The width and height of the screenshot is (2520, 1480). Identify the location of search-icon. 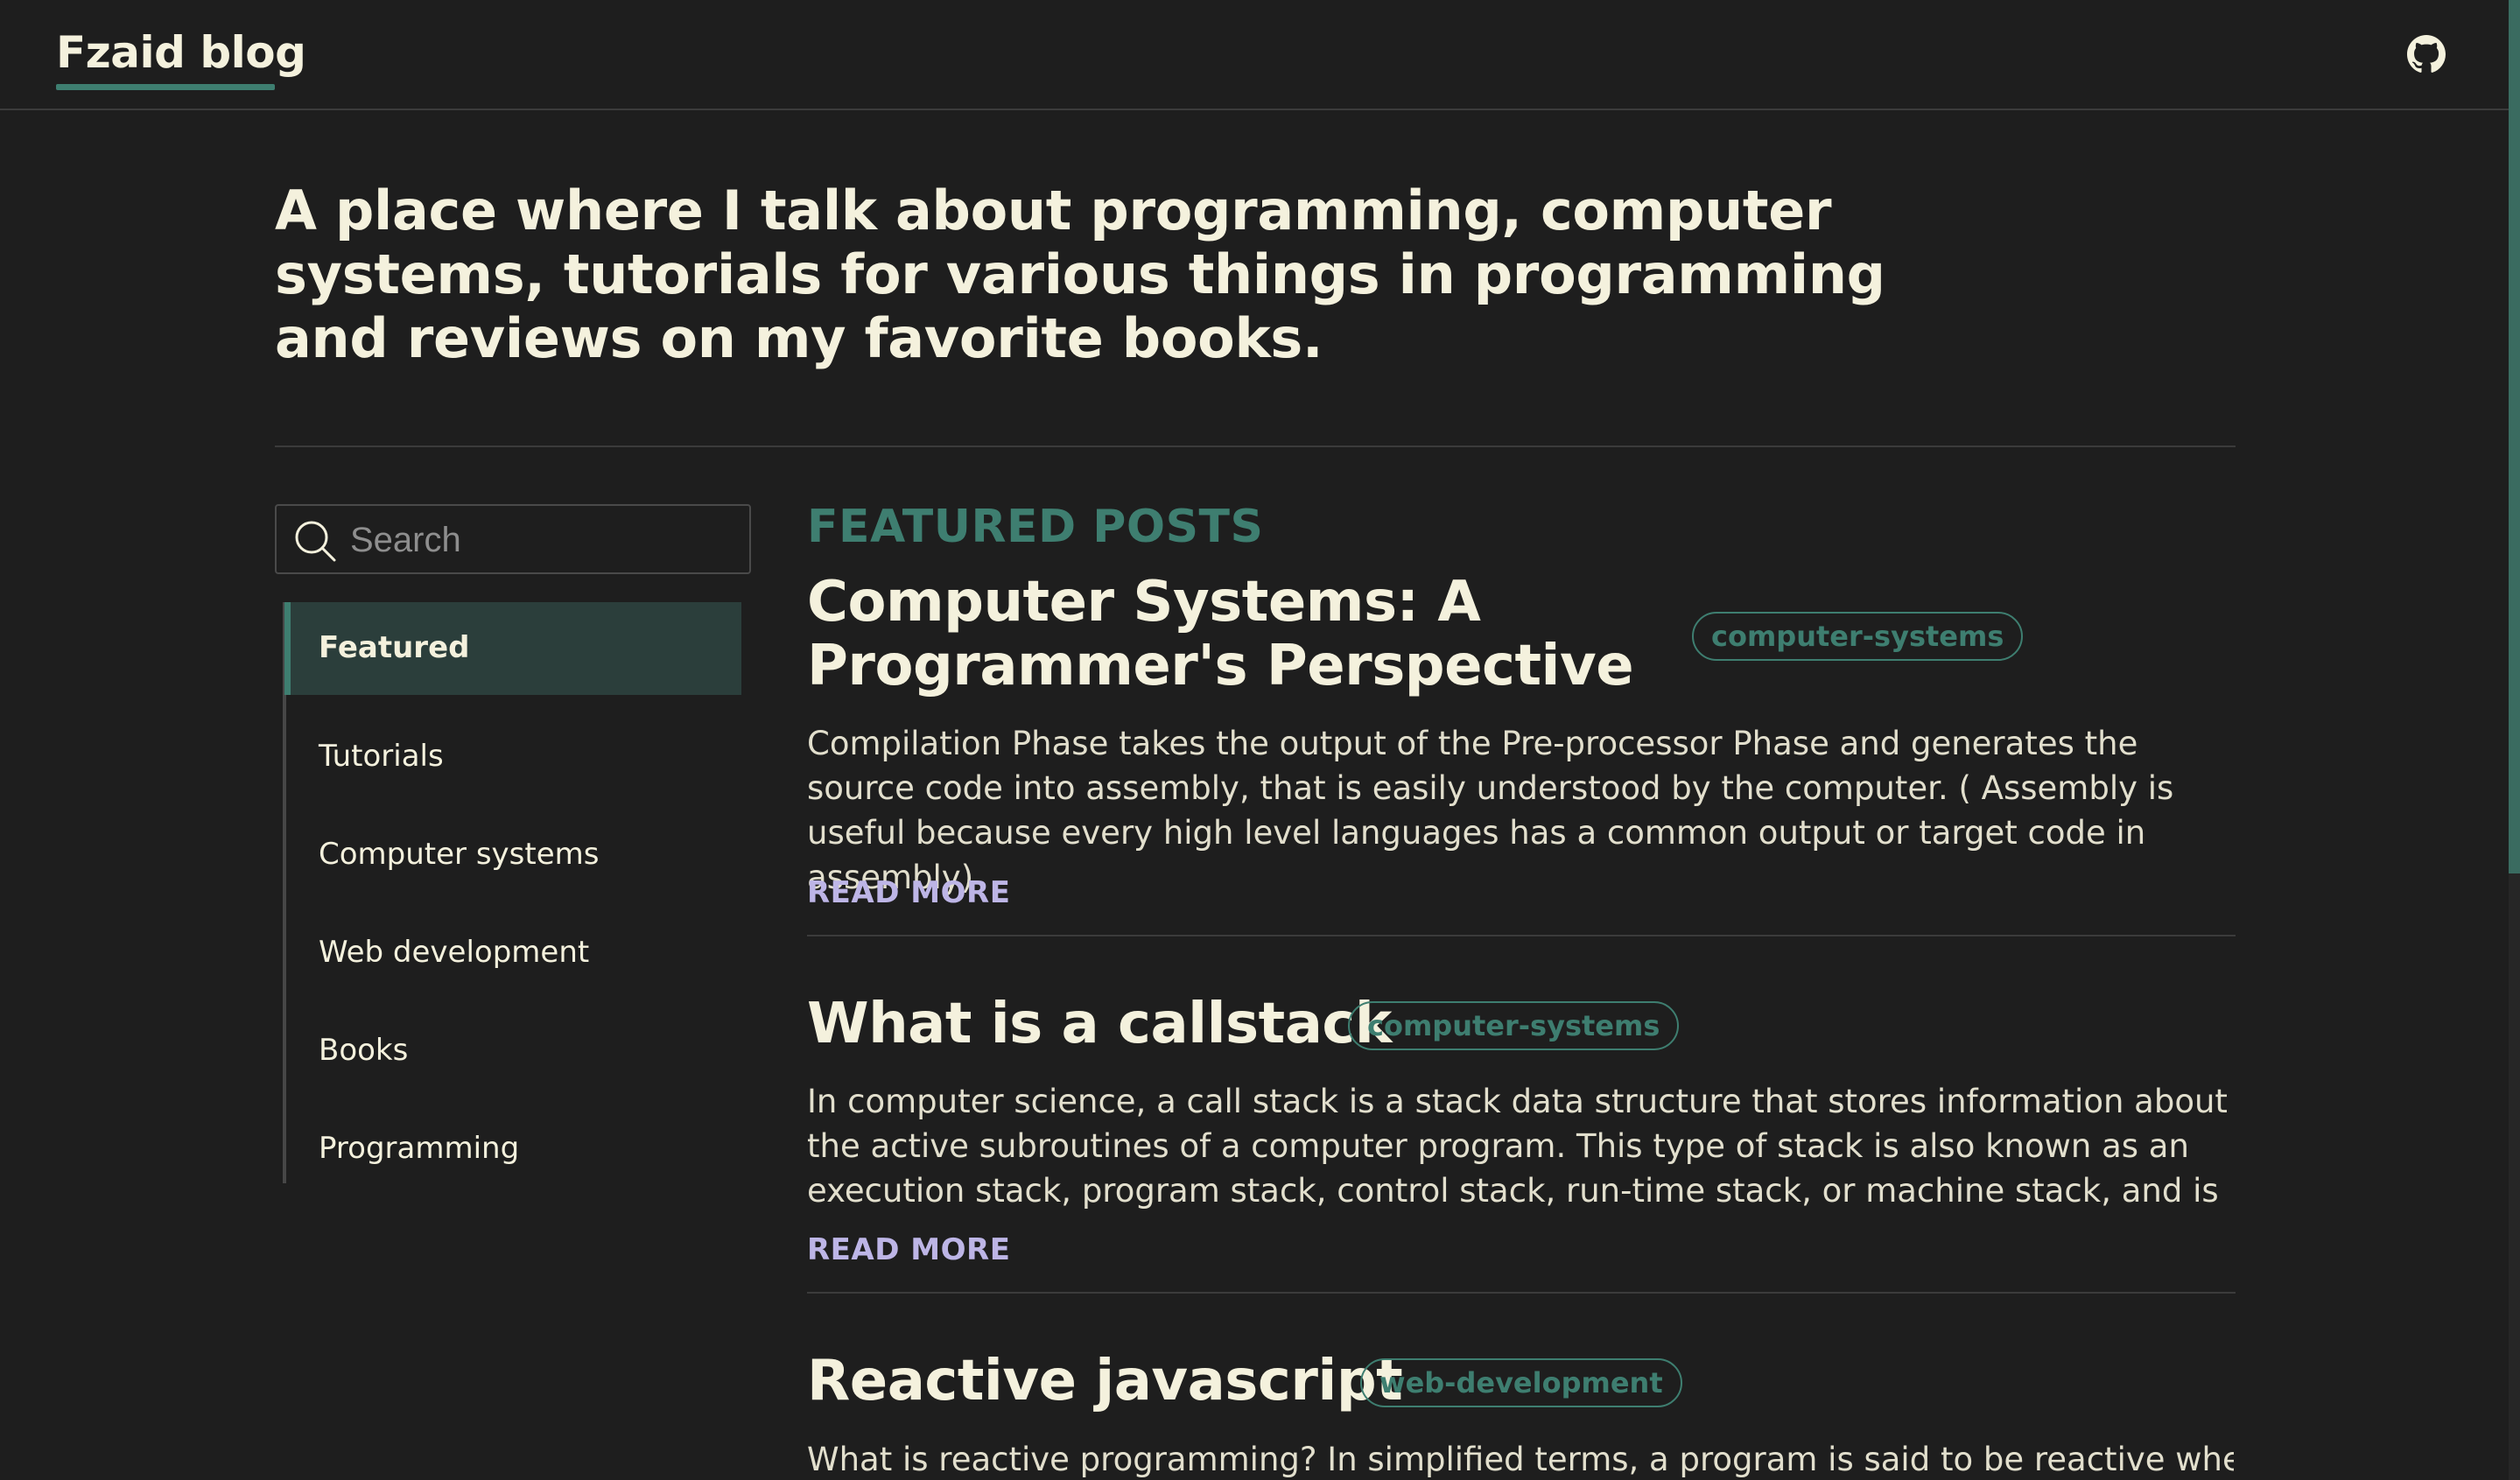
(315, 541).